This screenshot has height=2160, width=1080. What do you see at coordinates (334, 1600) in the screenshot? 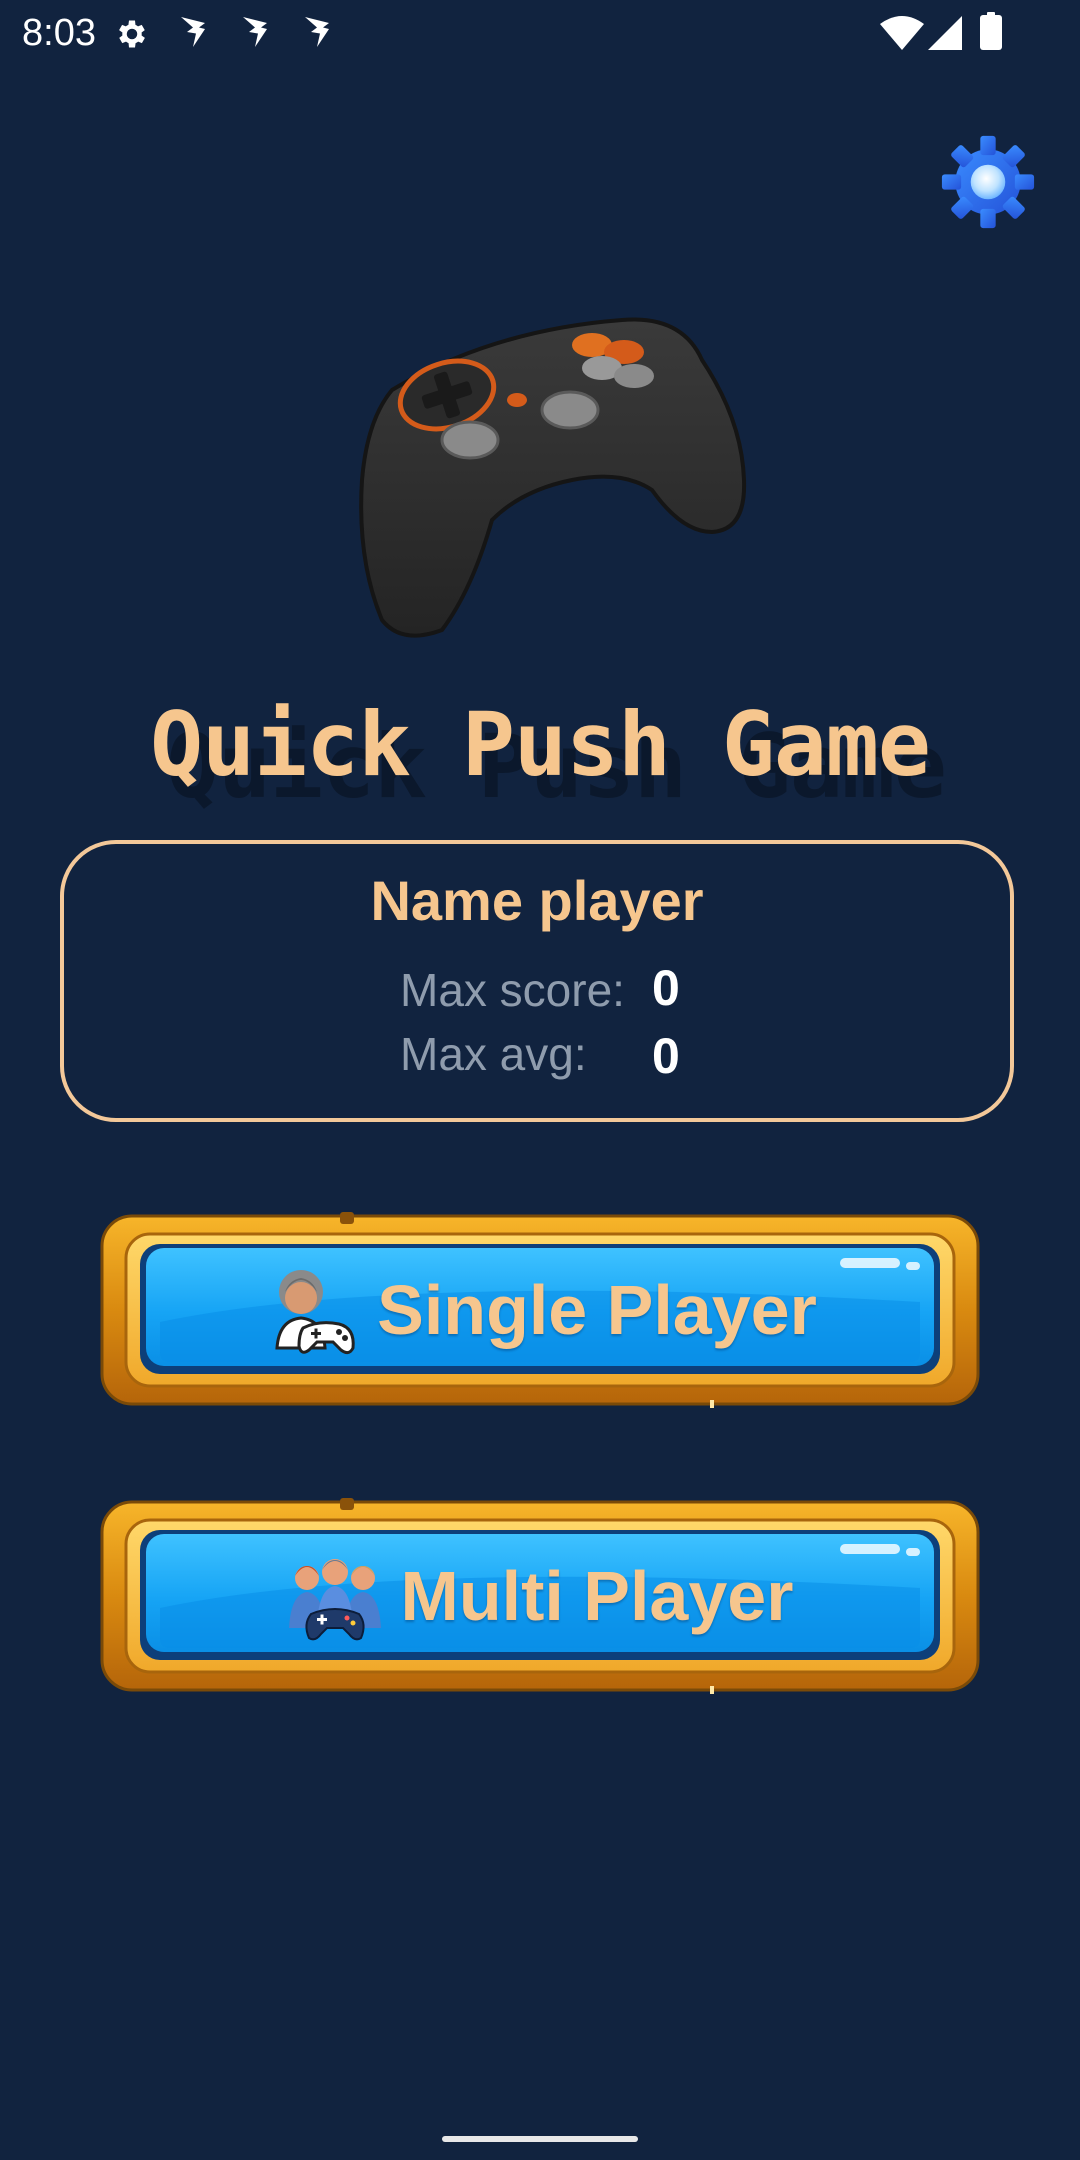
I see `group-with-controller-icon` at bounding box center [334, 1600].